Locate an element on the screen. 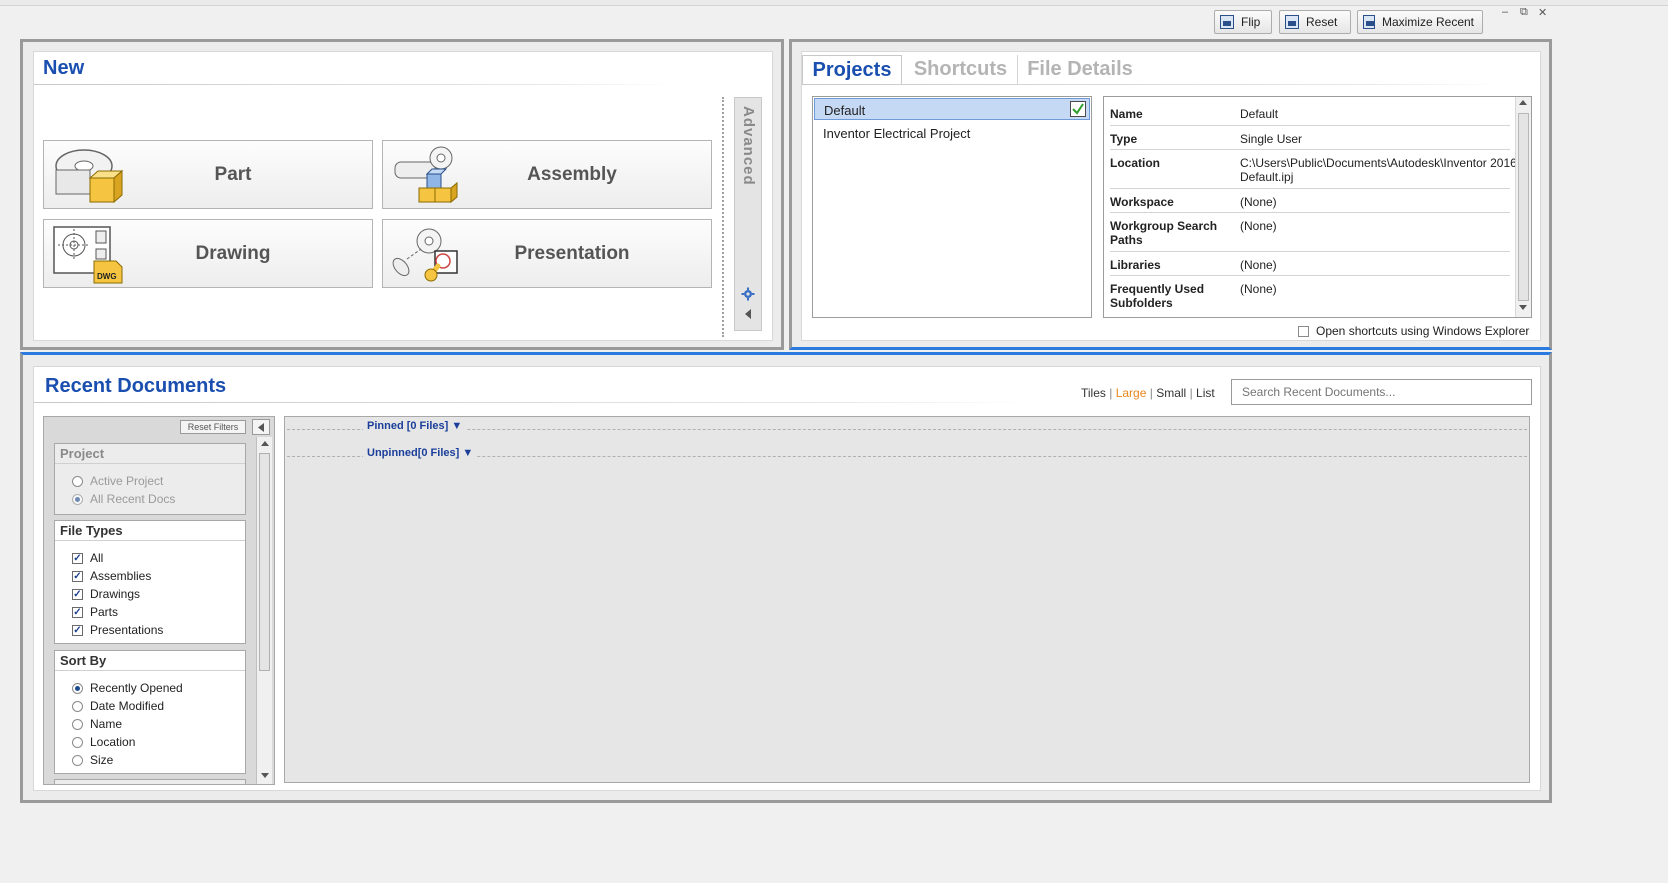  new-part-button: Part is located at coordinates (208, 174).